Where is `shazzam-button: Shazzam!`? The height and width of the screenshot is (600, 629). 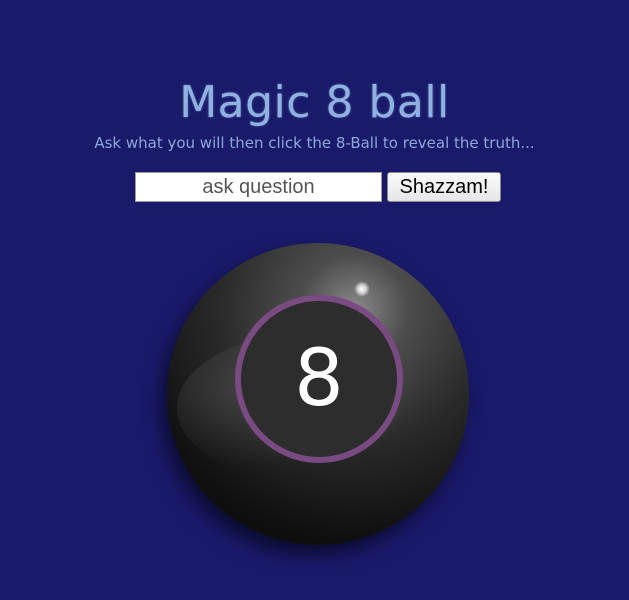
shazzam-button: Shazzam! is located at coordinates (444, 187).